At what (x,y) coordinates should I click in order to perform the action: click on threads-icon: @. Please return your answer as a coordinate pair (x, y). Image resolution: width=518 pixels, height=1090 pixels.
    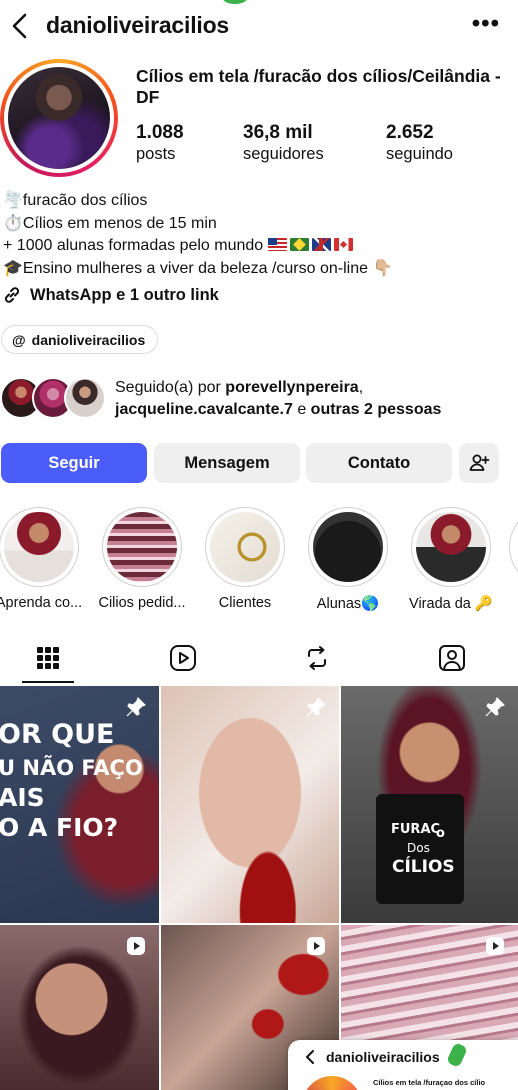
    Looking at the image, I should click on (19, 339).